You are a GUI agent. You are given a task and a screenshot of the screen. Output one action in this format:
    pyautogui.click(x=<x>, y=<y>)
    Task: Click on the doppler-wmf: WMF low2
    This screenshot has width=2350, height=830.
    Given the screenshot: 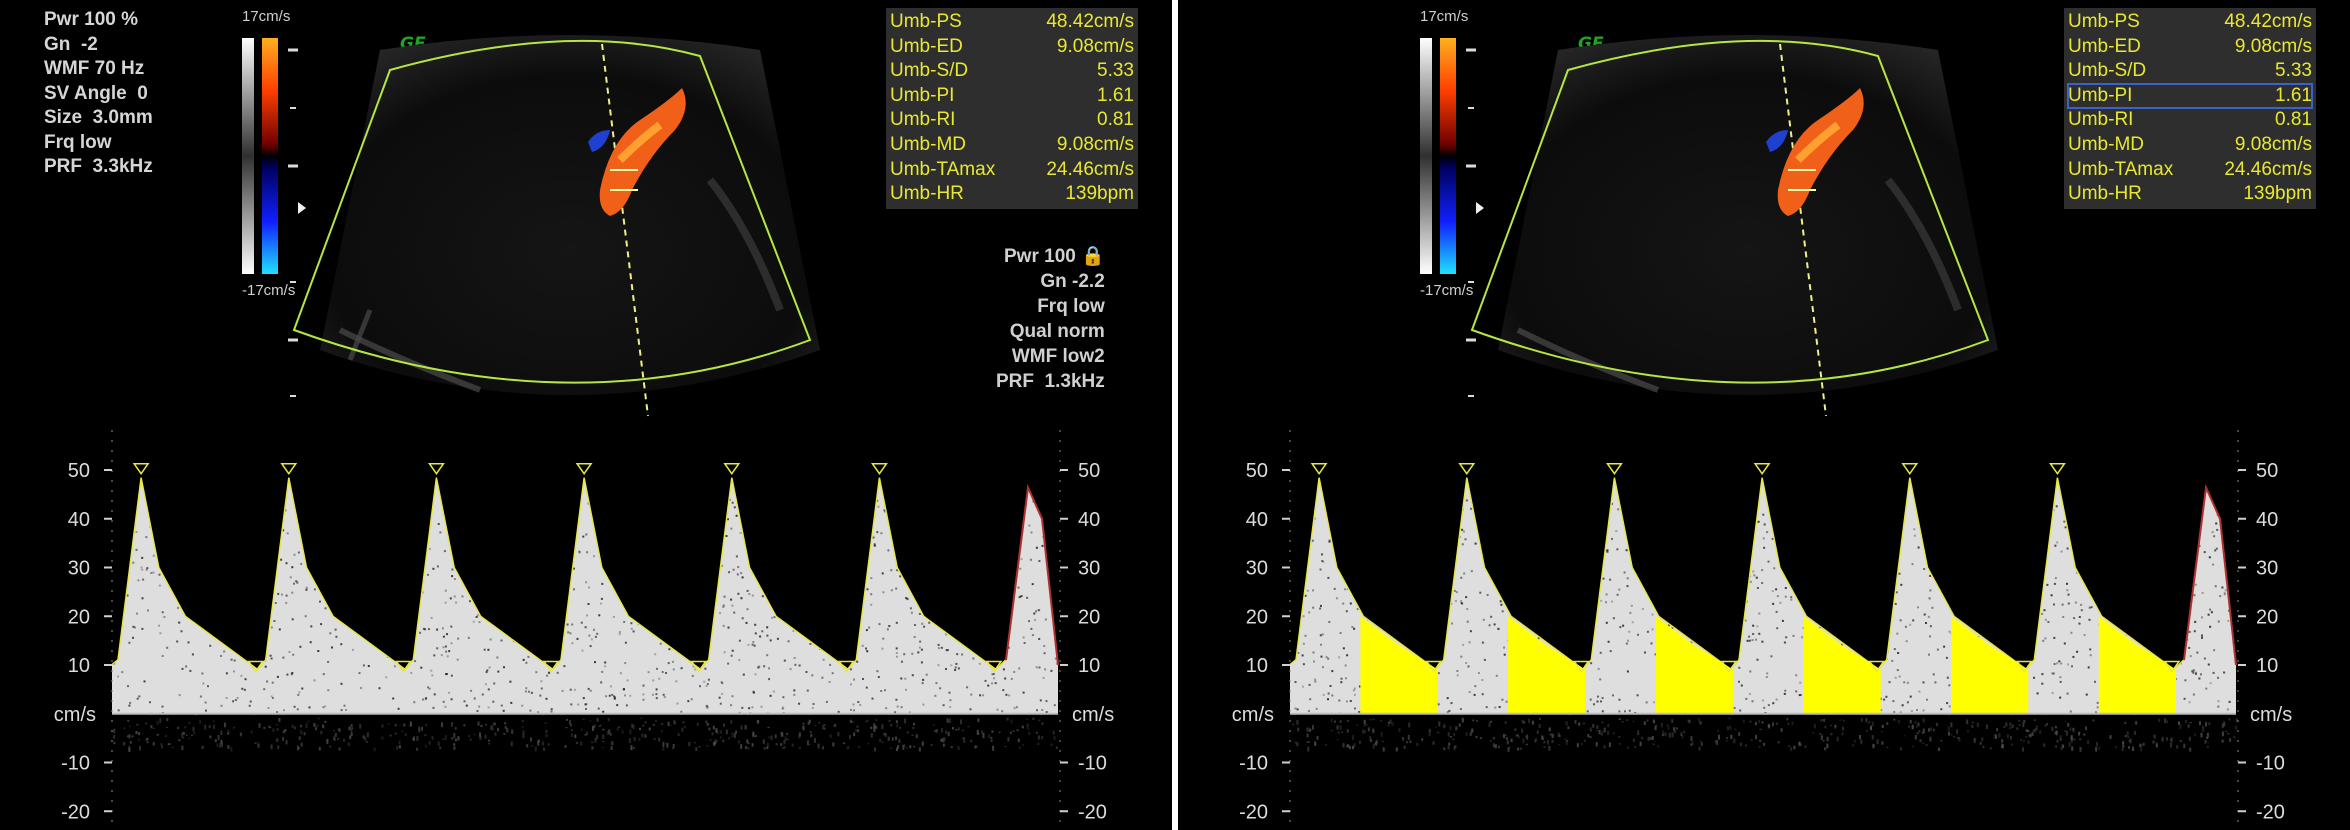 What is the action you would take?
    pyautogui.click(x=1050, y=356)
    